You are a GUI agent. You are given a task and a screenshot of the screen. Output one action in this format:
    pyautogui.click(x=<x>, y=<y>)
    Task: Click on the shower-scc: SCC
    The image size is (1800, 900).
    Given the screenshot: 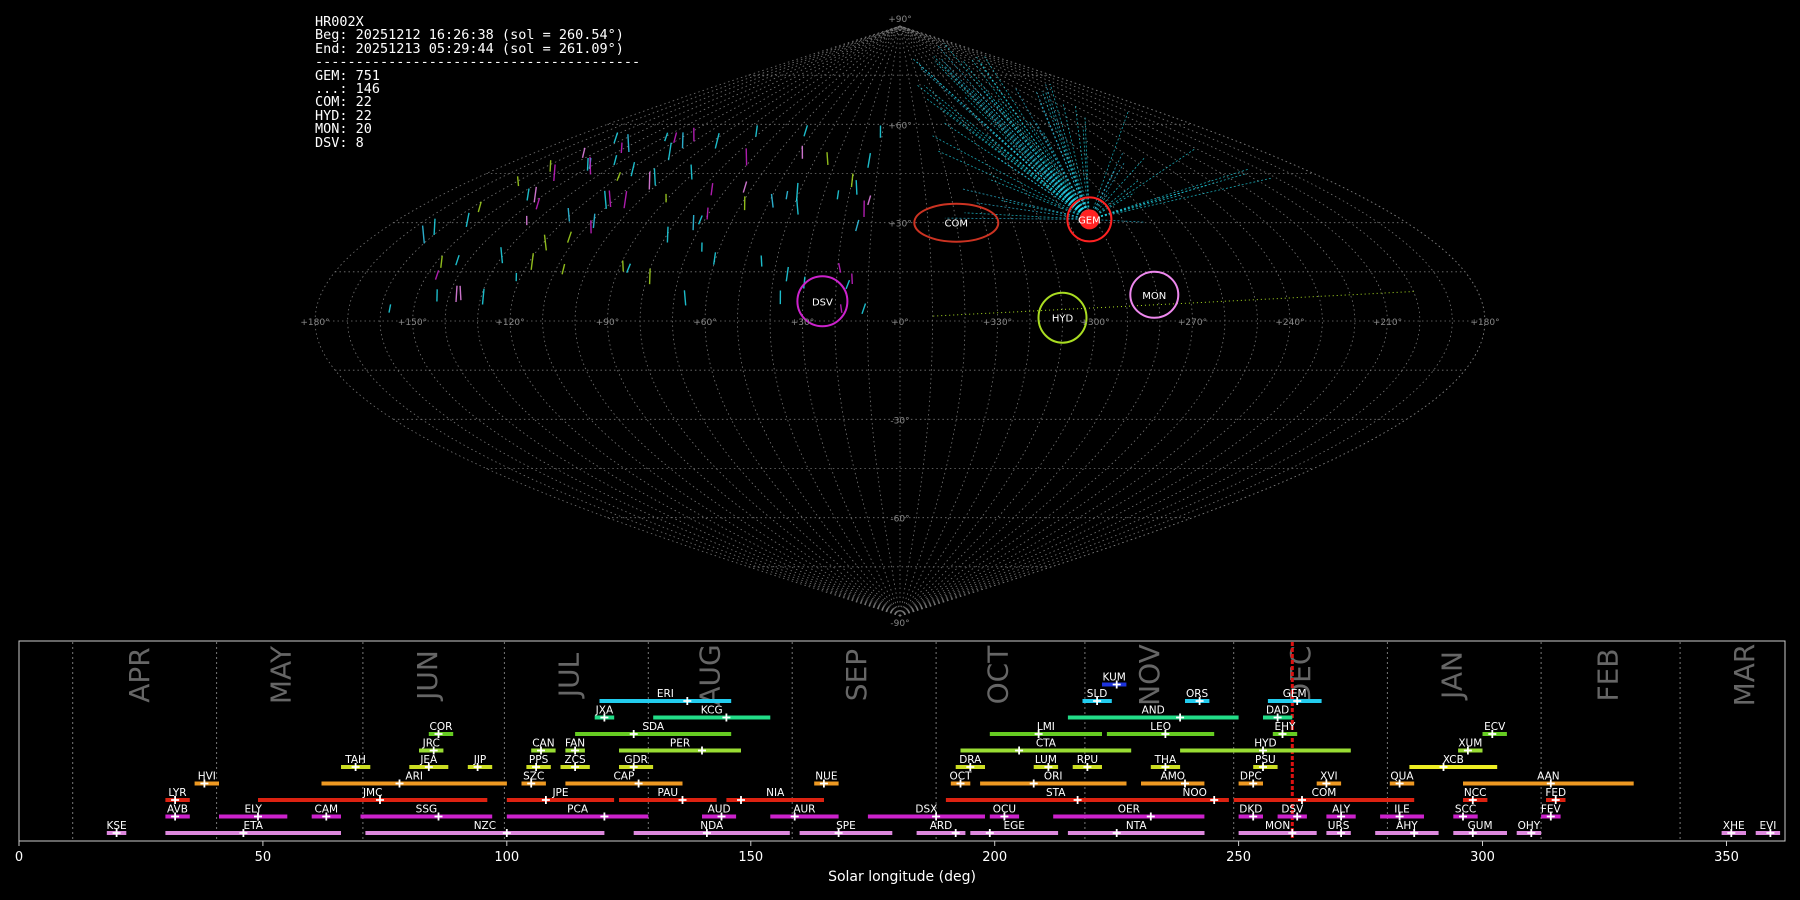 What is the action you would take?
    pyautogui.click(x=1465, y=812)
    